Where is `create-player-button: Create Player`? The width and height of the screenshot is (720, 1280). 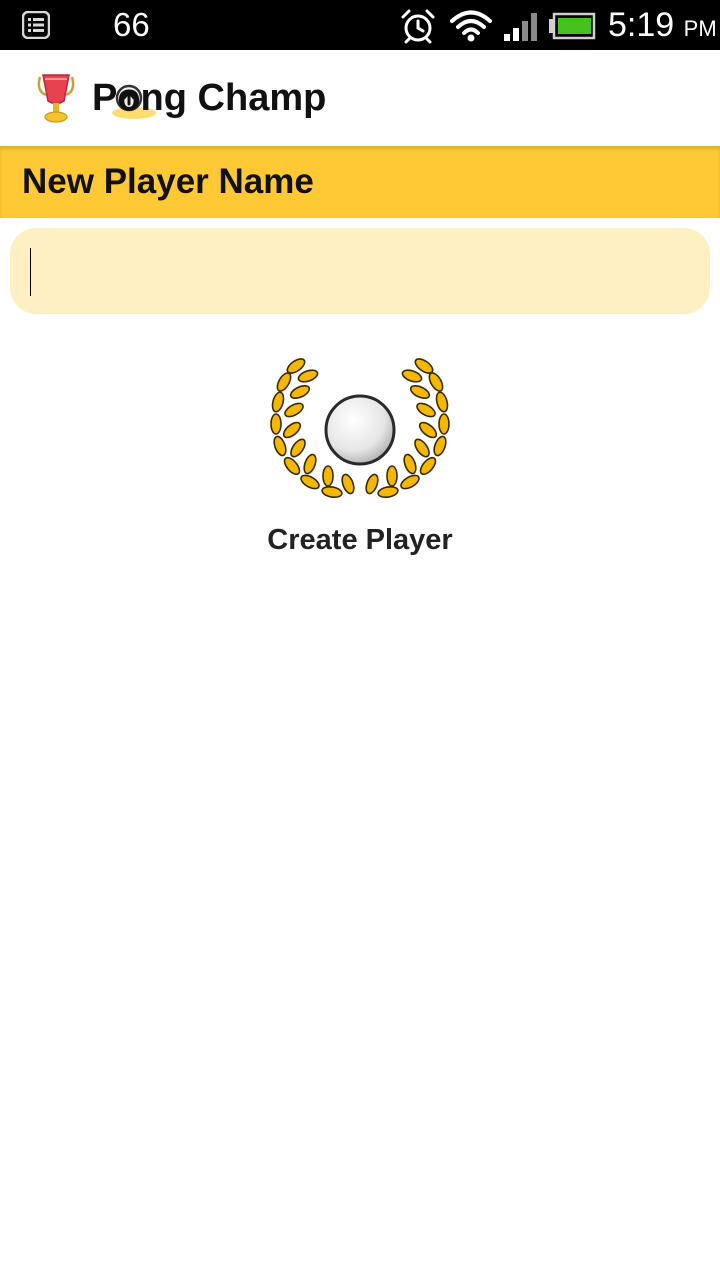 create-player-button: Create Player is located at coordinates (360, 455).